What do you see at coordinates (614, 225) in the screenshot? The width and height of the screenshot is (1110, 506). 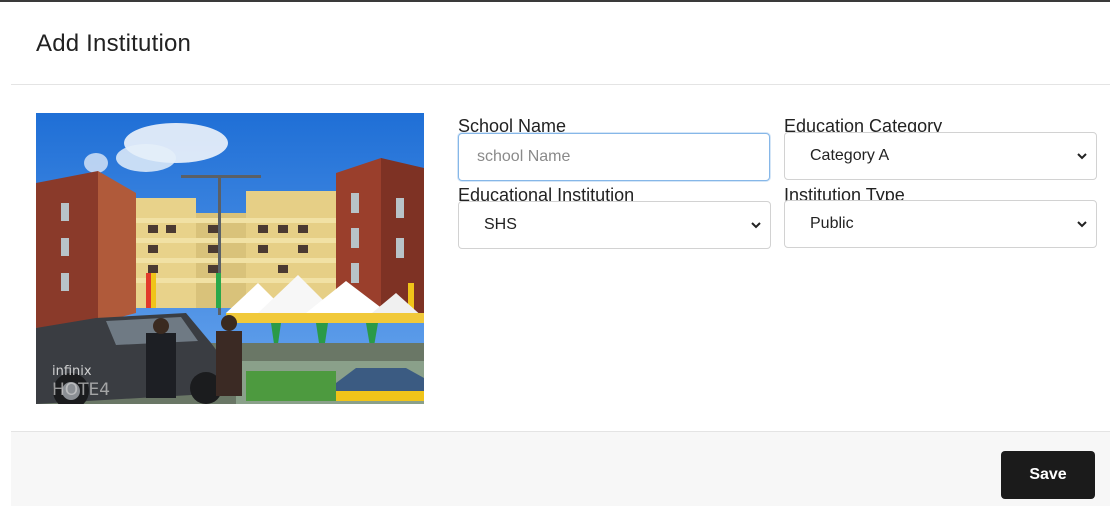 I see `educational-institution-select: SHS` at bounding box center [614, 225].